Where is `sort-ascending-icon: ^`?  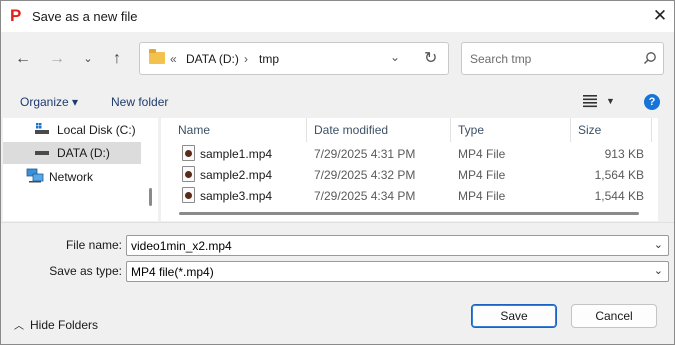
sort-ascending-icon: ^ is located at coordinates (237, 121).